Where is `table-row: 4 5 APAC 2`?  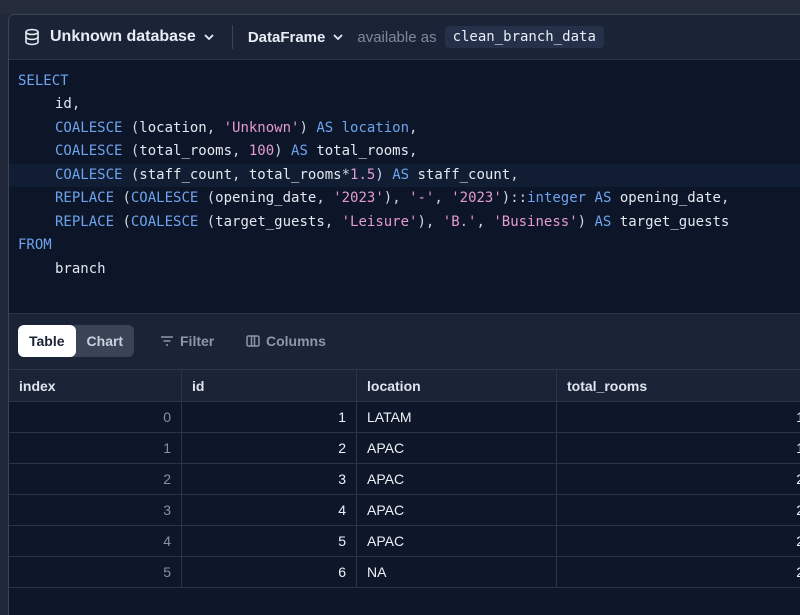
table-row: 4 5 APAC 2 is located at coordinates (404, 541).